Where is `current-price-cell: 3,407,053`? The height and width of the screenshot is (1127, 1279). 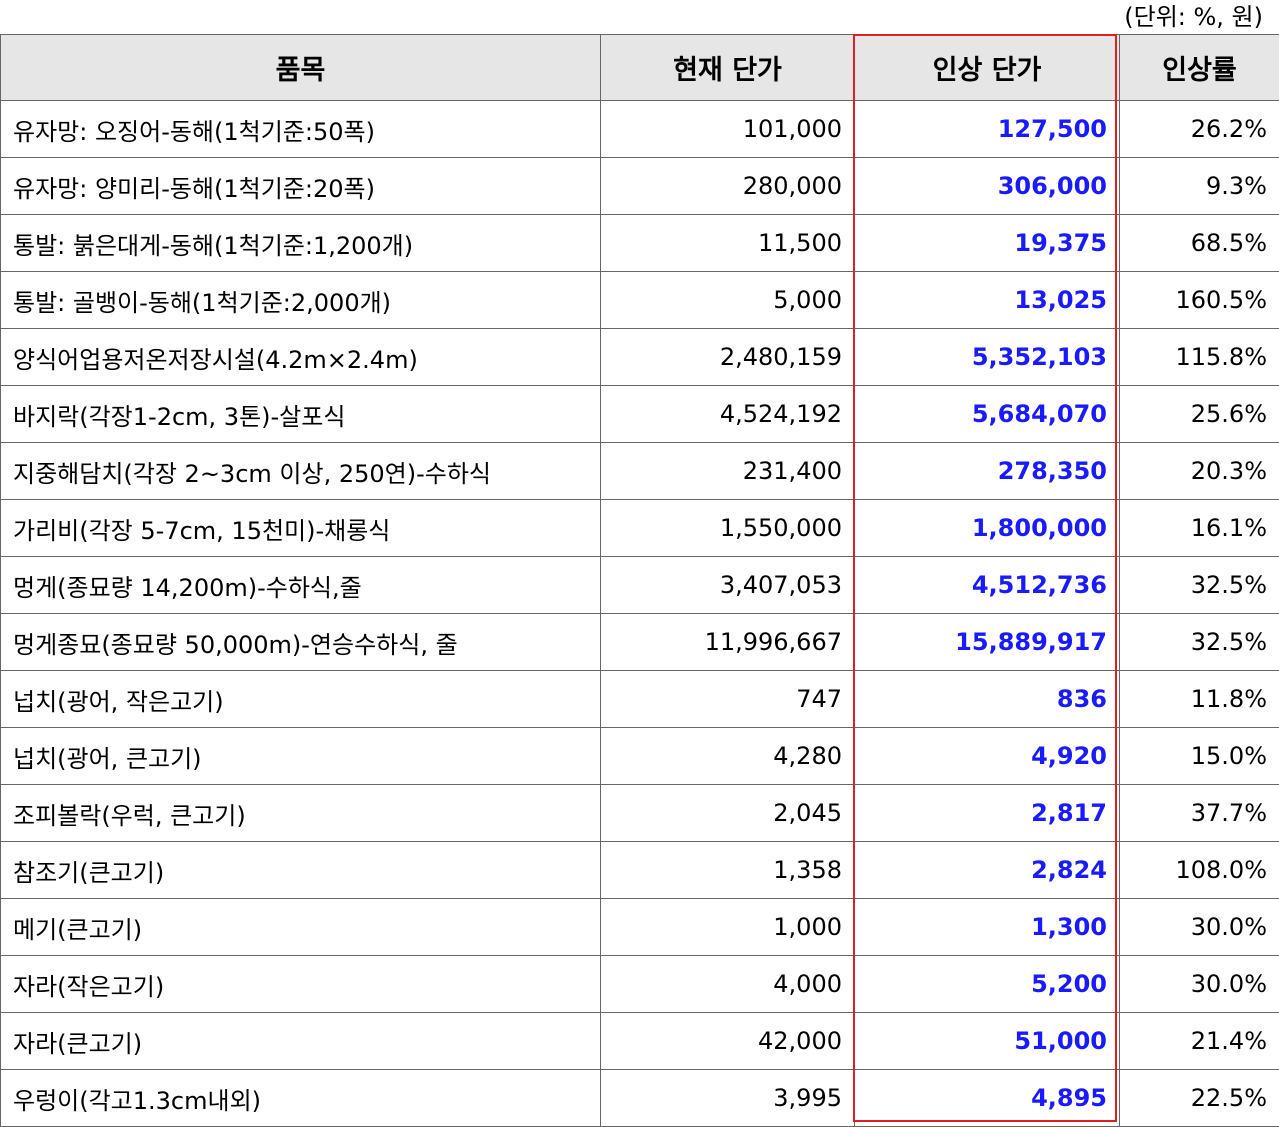 current-price-cell: 3,407,053 is located at coordinates (728, 585).